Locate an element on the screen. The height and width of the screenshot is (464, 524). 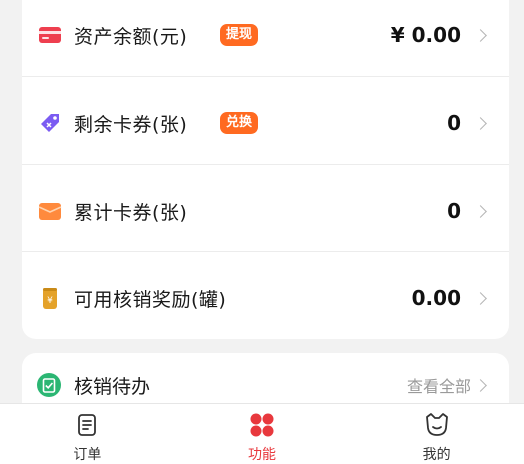
total-coupons-label: 累计卡券(张) is located at coordinates (131, 212).